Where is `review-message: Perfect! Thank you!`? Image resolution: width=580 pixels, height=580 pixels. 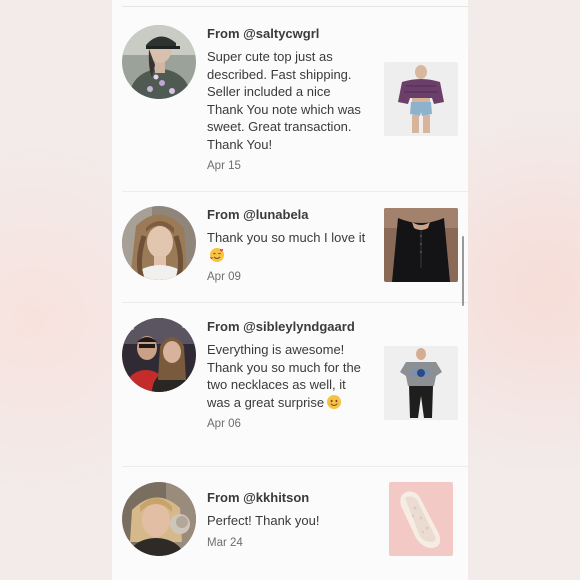 review-message: Perfect! Thank you! is located at coordinates (263, 520).